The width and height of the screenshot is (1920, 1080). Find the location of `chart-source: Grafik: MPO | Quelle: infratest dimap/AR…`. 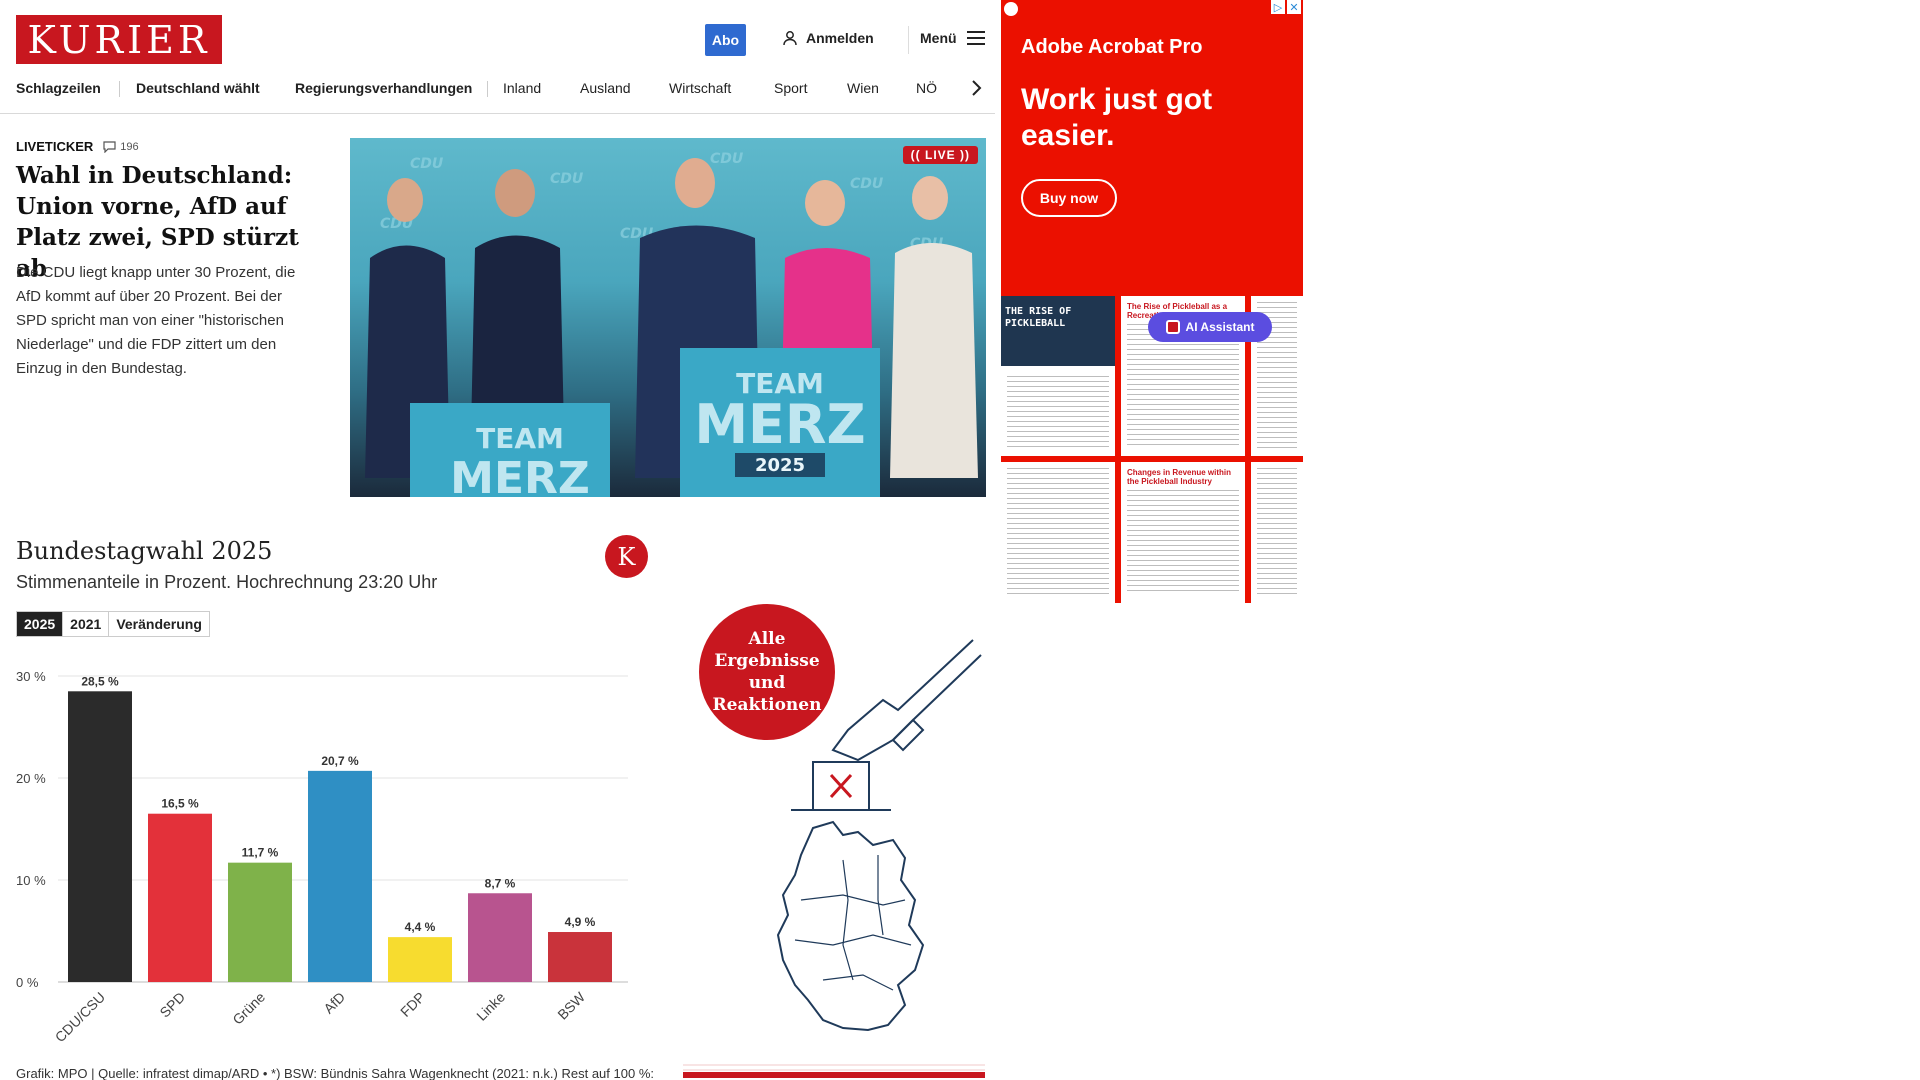

chart-source: Grafik: MPO | Quelle: infratest dimap/AR… is located at coordinates (335, 1073).